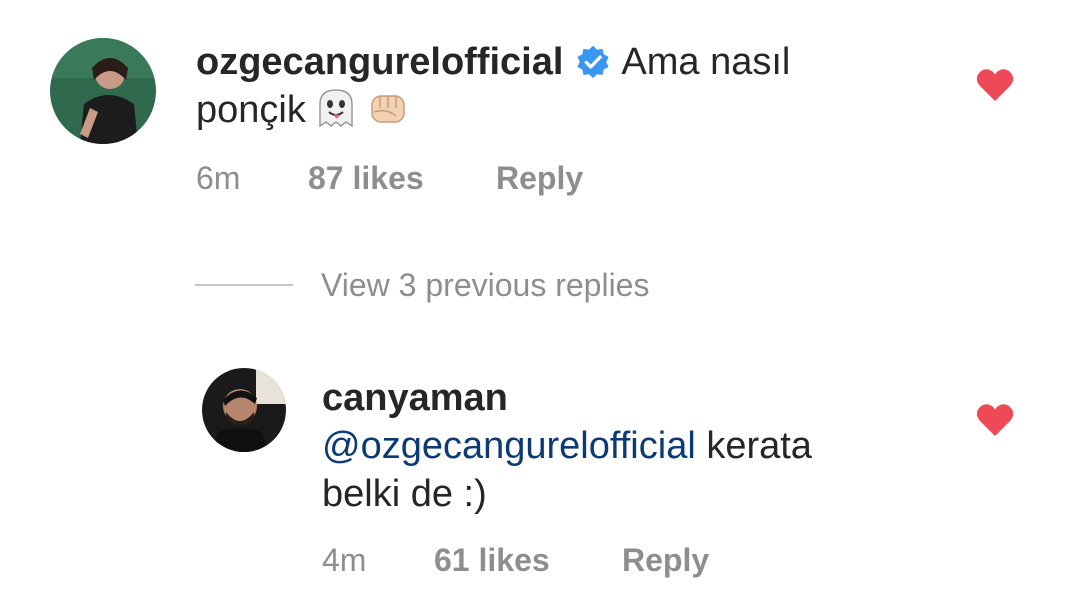 The width and height of the screenshot is (1080, 605). What do you see at coordinates (528, 560) in the screenshot?
I see `likes-count: 61 likes` at bounding box center [528, 560].